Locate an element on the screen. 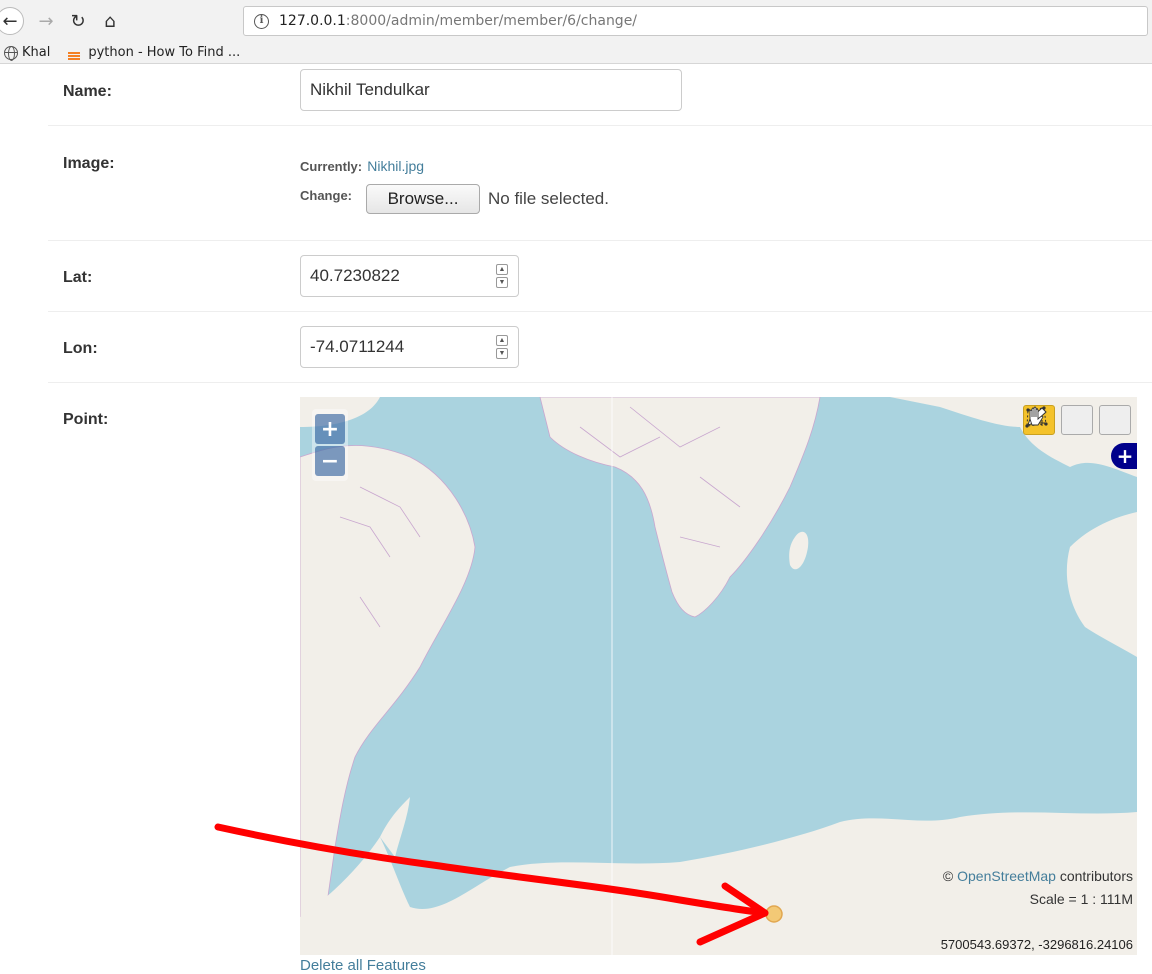 This screenshot has width=1152, height=974. lat-label: Lat: is located at coordinates (78, 277).